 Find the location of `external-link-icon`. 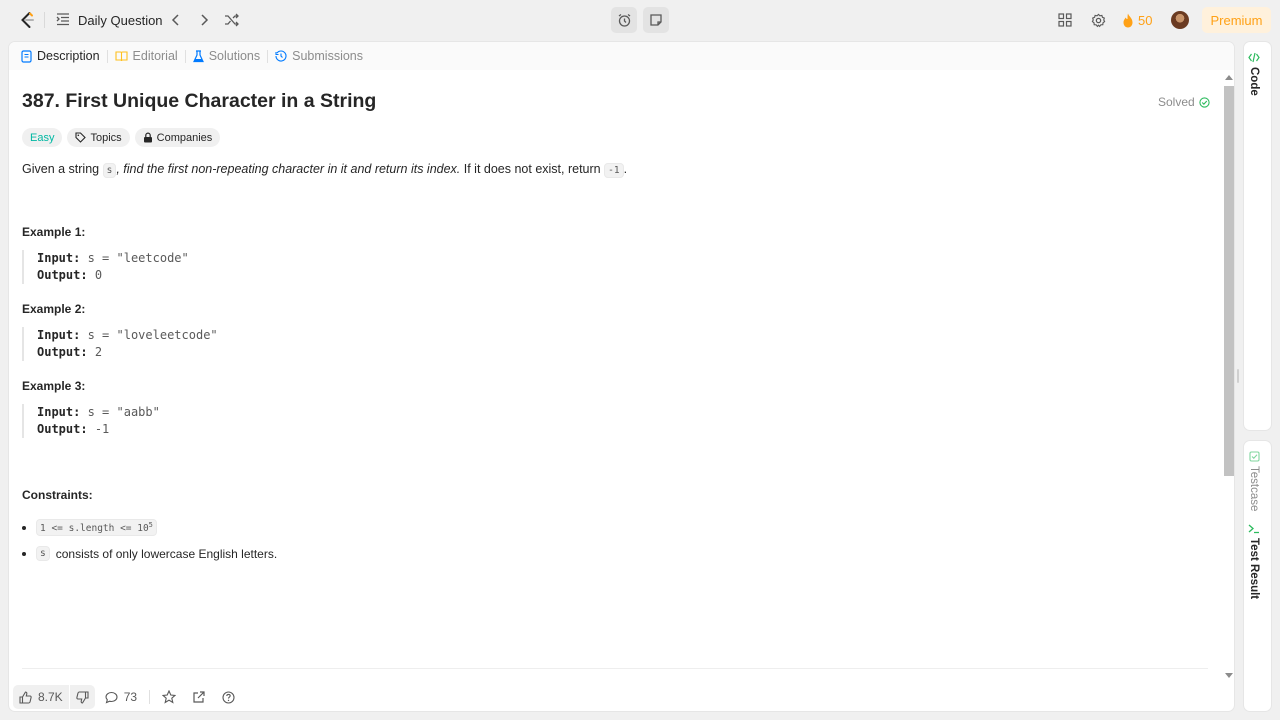

external-link-icon is located at coordinates (199, 696).